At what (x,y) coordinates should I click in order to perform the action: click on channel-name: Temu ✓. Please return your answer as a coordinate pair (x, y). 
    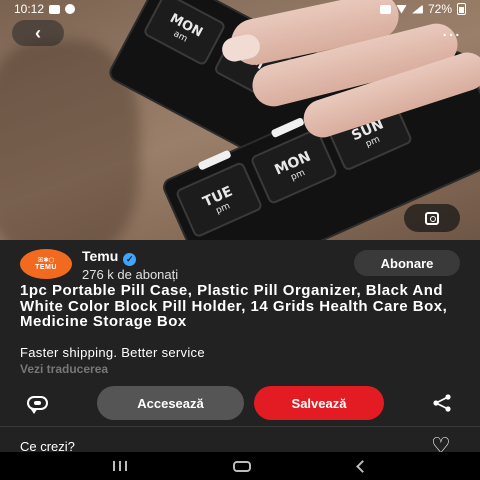
    Looking at the image, I should click on (109, 257).